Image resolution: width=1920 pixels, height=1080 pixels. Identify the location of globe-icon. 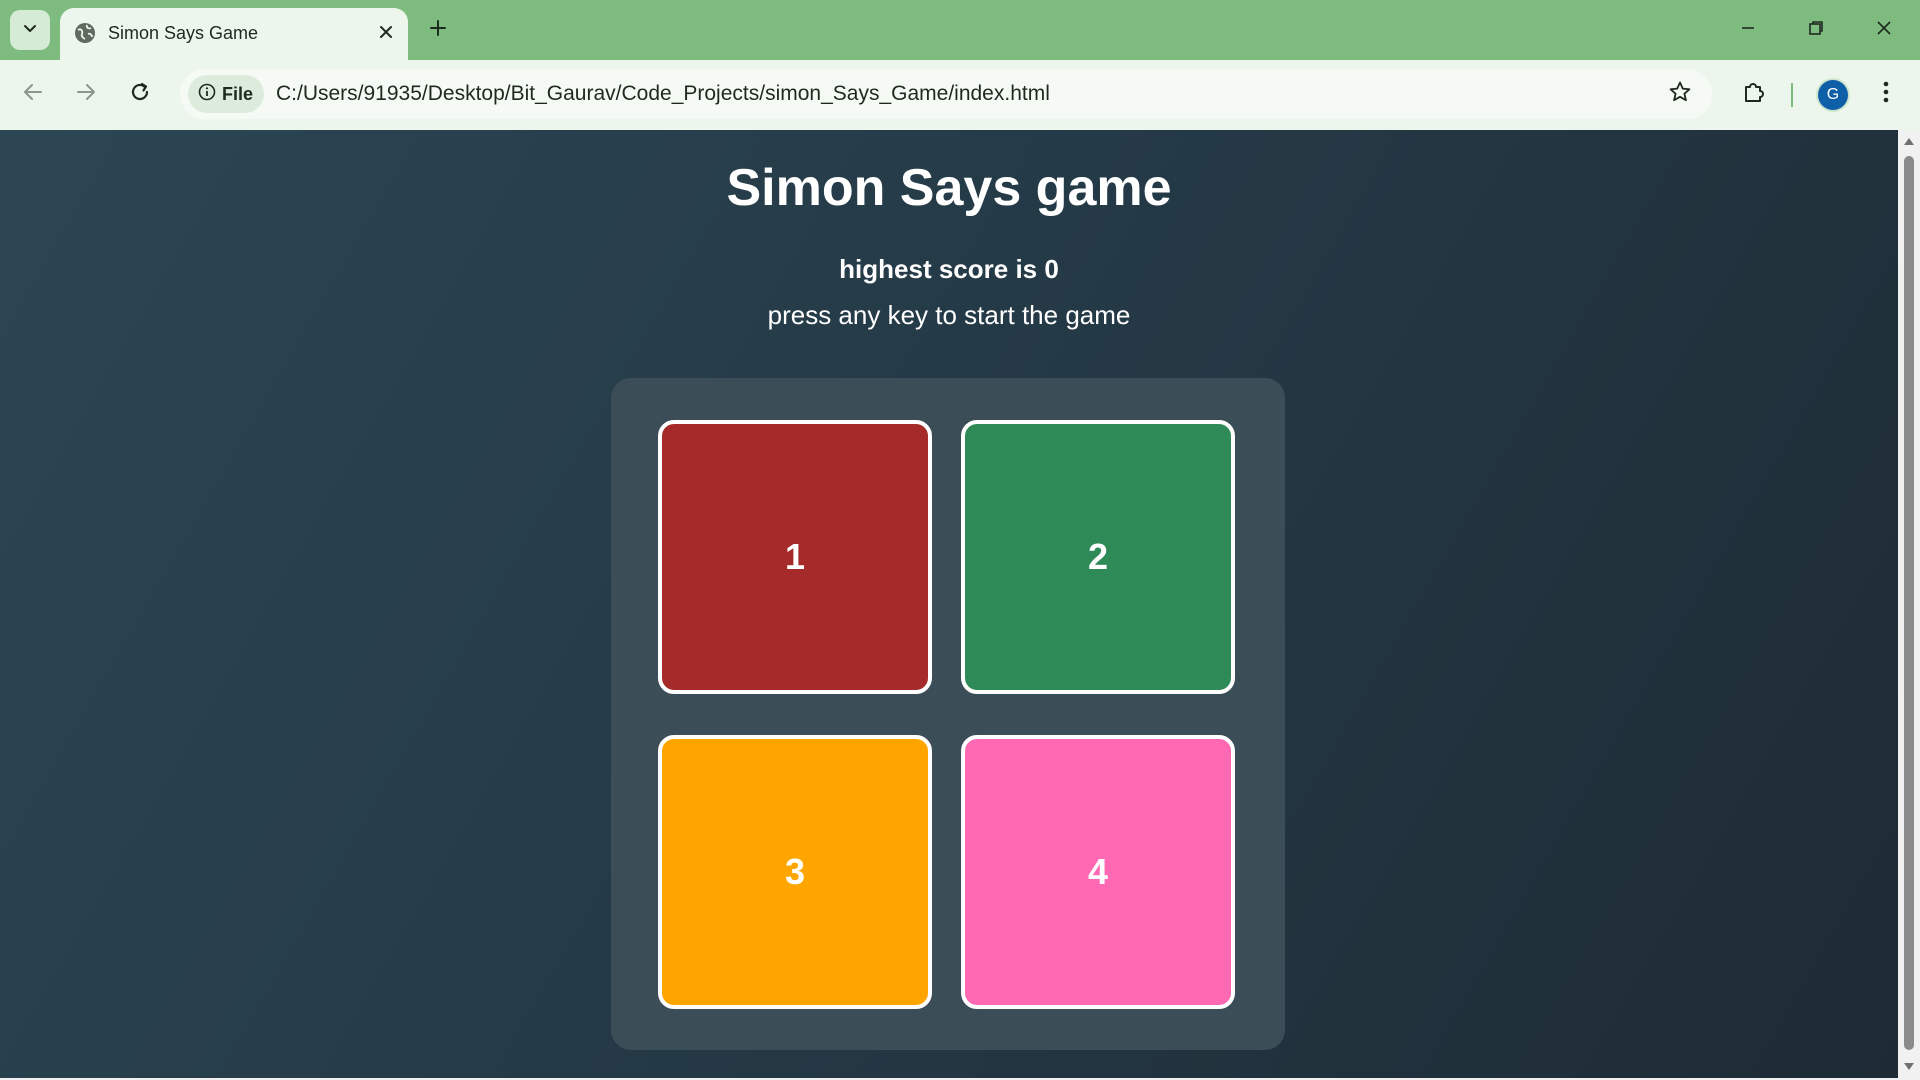
(85, 33).